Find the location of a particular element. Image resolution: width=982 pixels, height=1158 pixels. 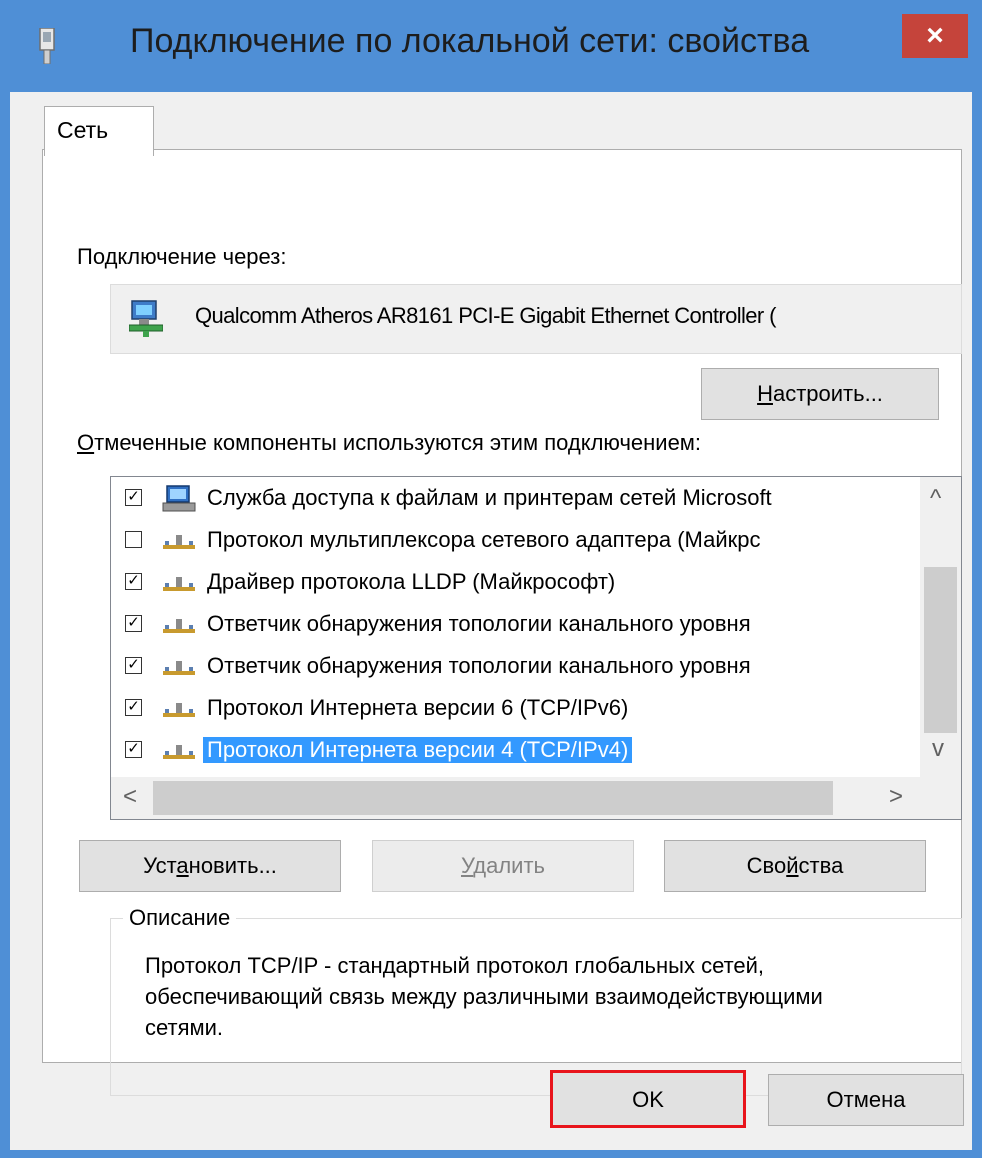

network-connection-icon is located at coordinates (47, 46).